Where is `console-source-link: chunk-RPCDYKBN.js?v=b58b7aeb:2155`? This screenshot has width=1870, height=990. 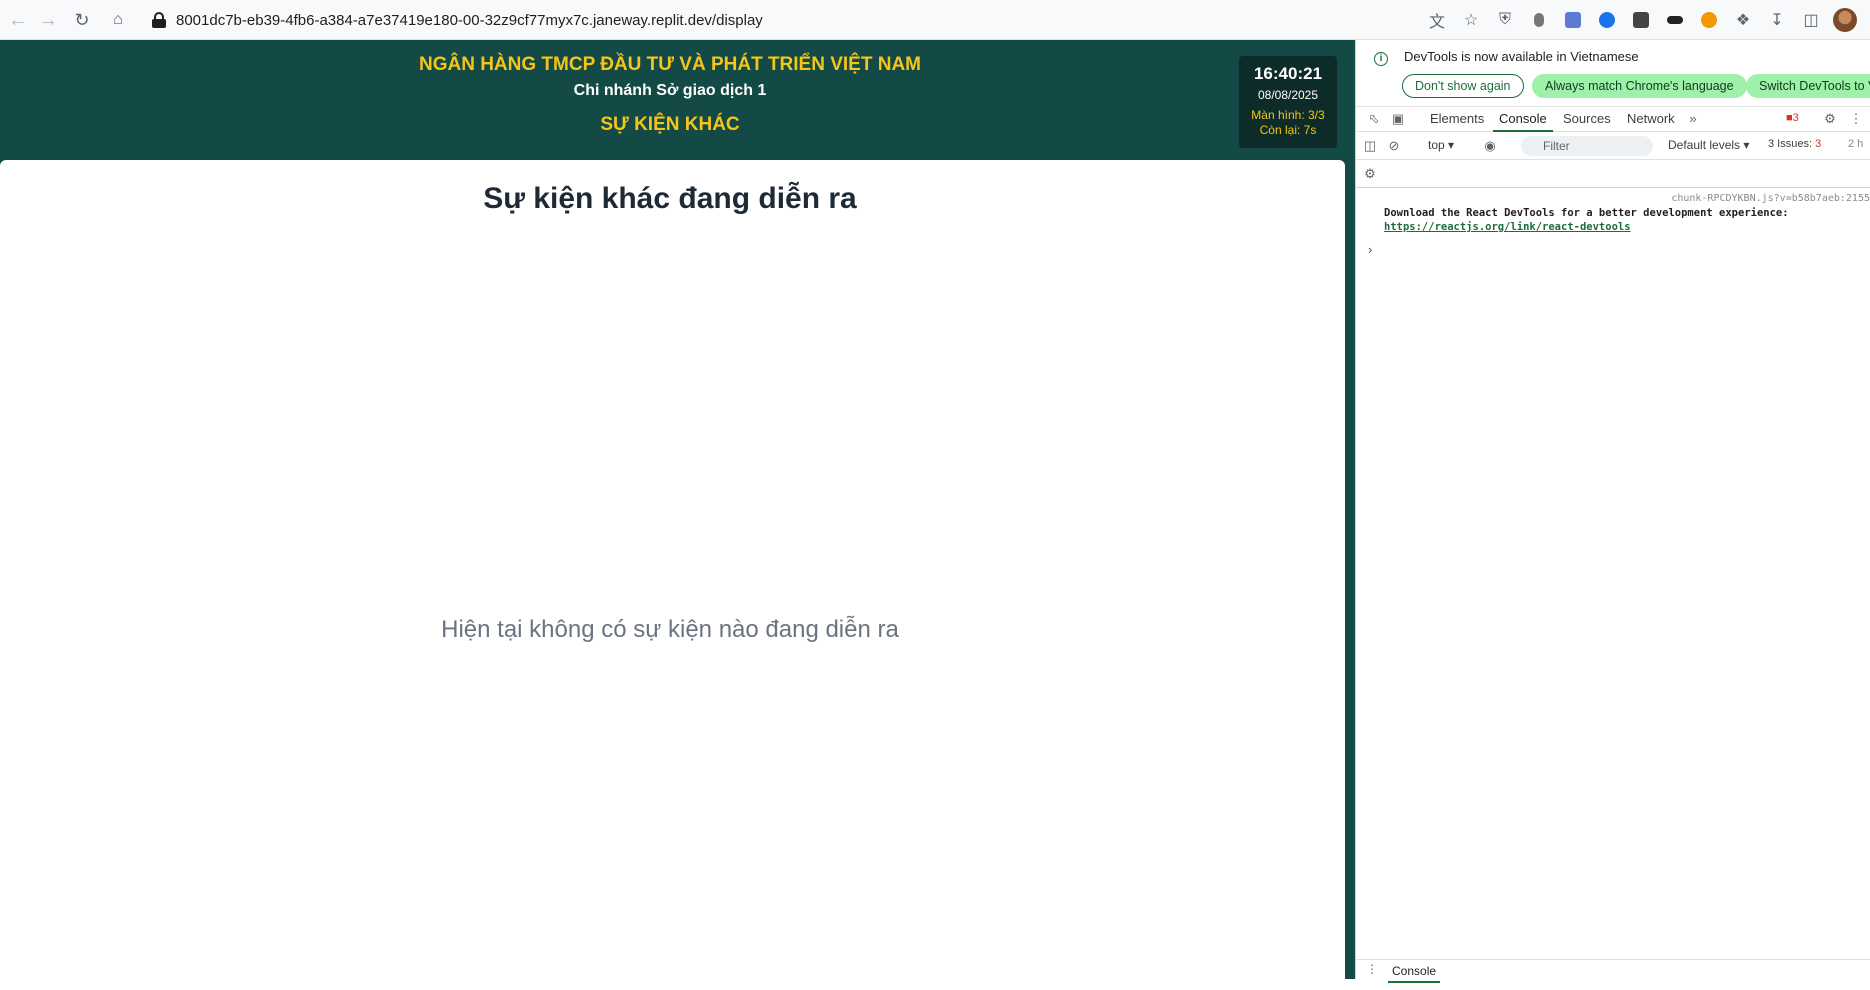
console-source-link: chunk-RPCDYKBN.js?v=b58b7aeb:2155 is located at coordinates (1770, 198).